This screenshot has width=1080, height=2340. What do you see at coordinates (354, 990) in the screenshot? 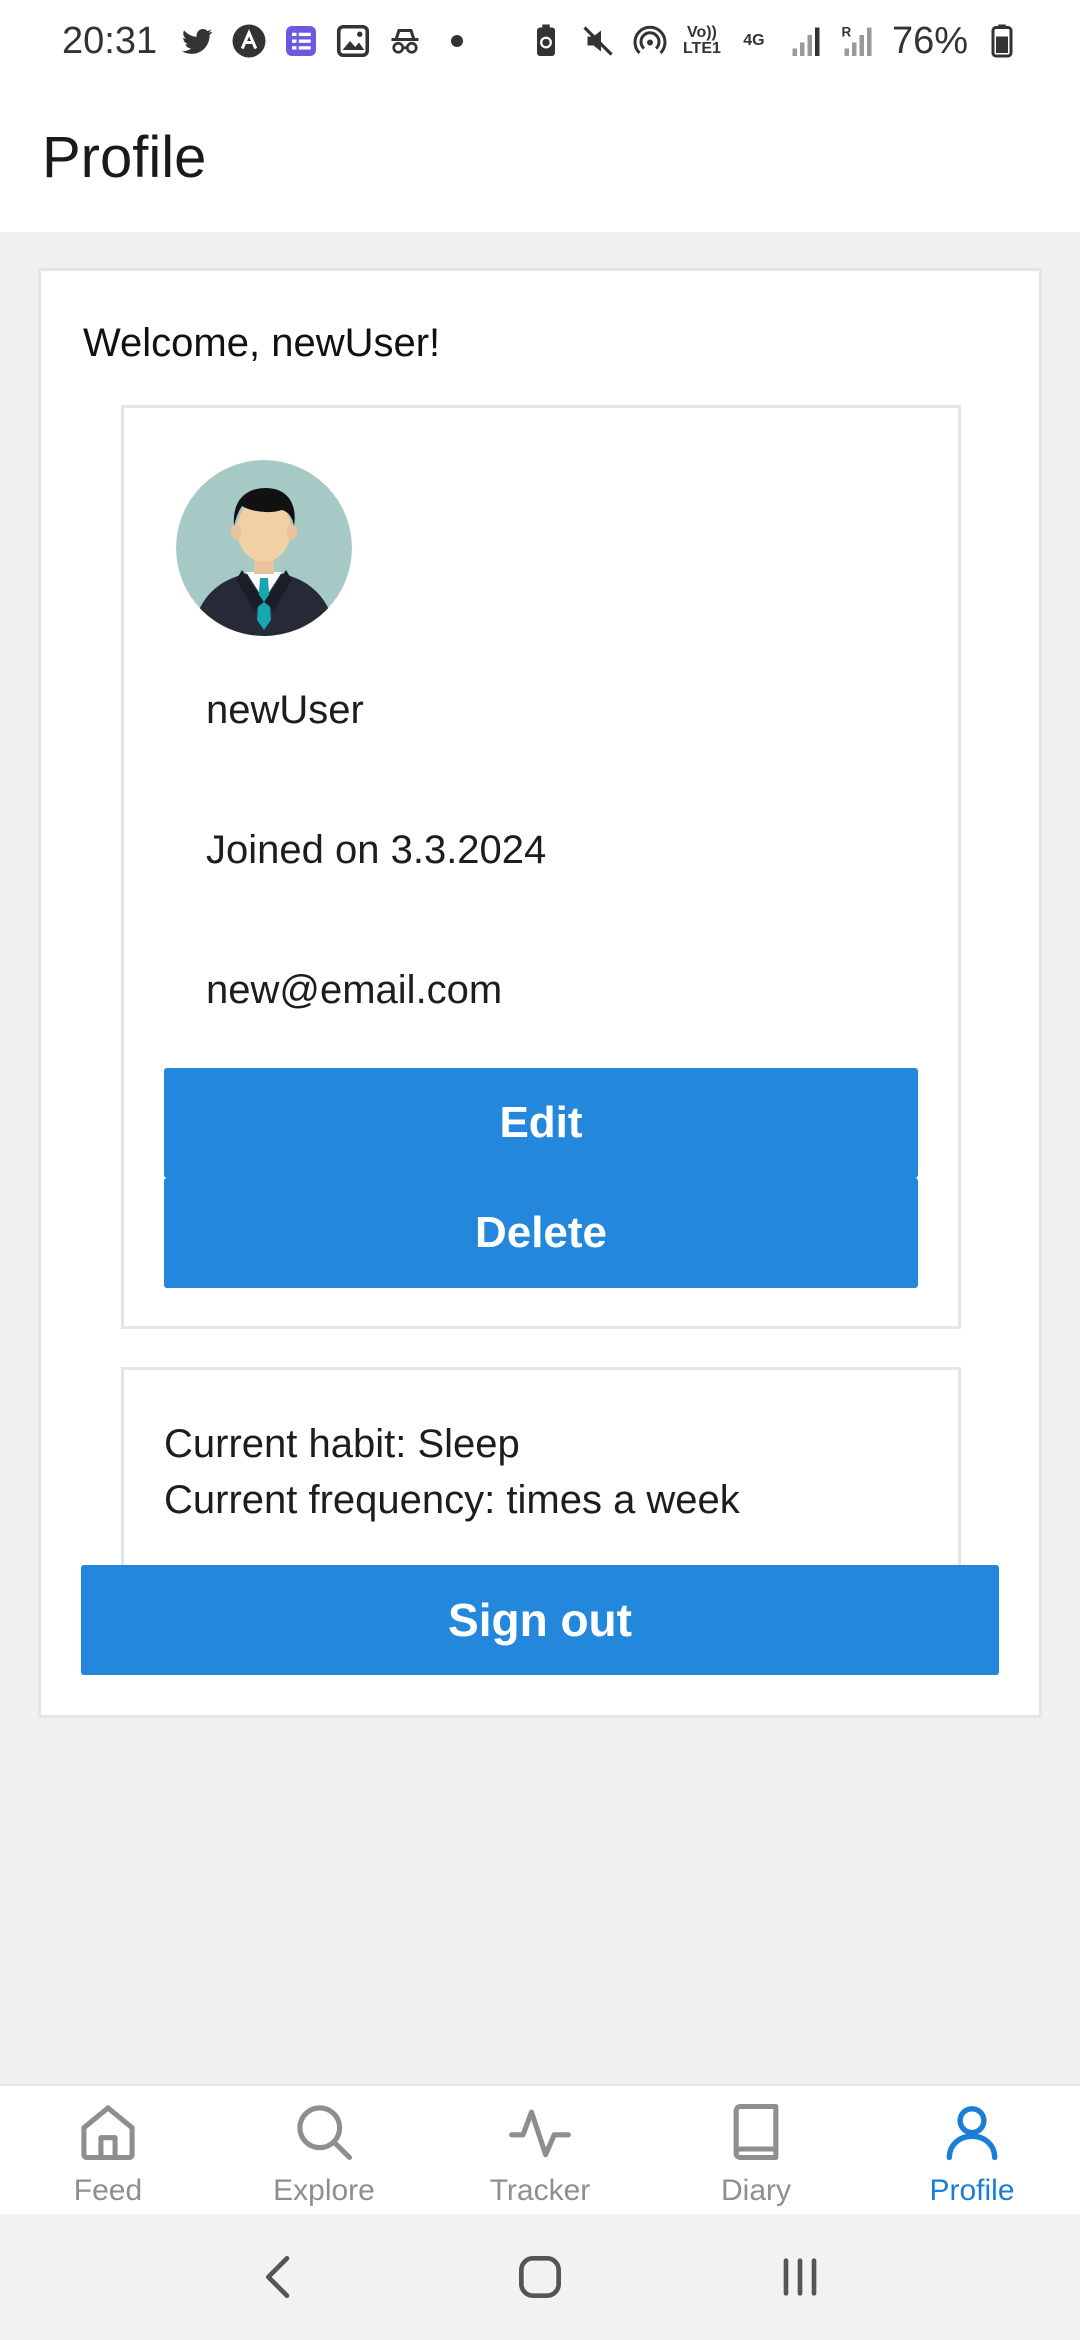
I see `email-text: new@email.com` at bounding box center [354, 990].